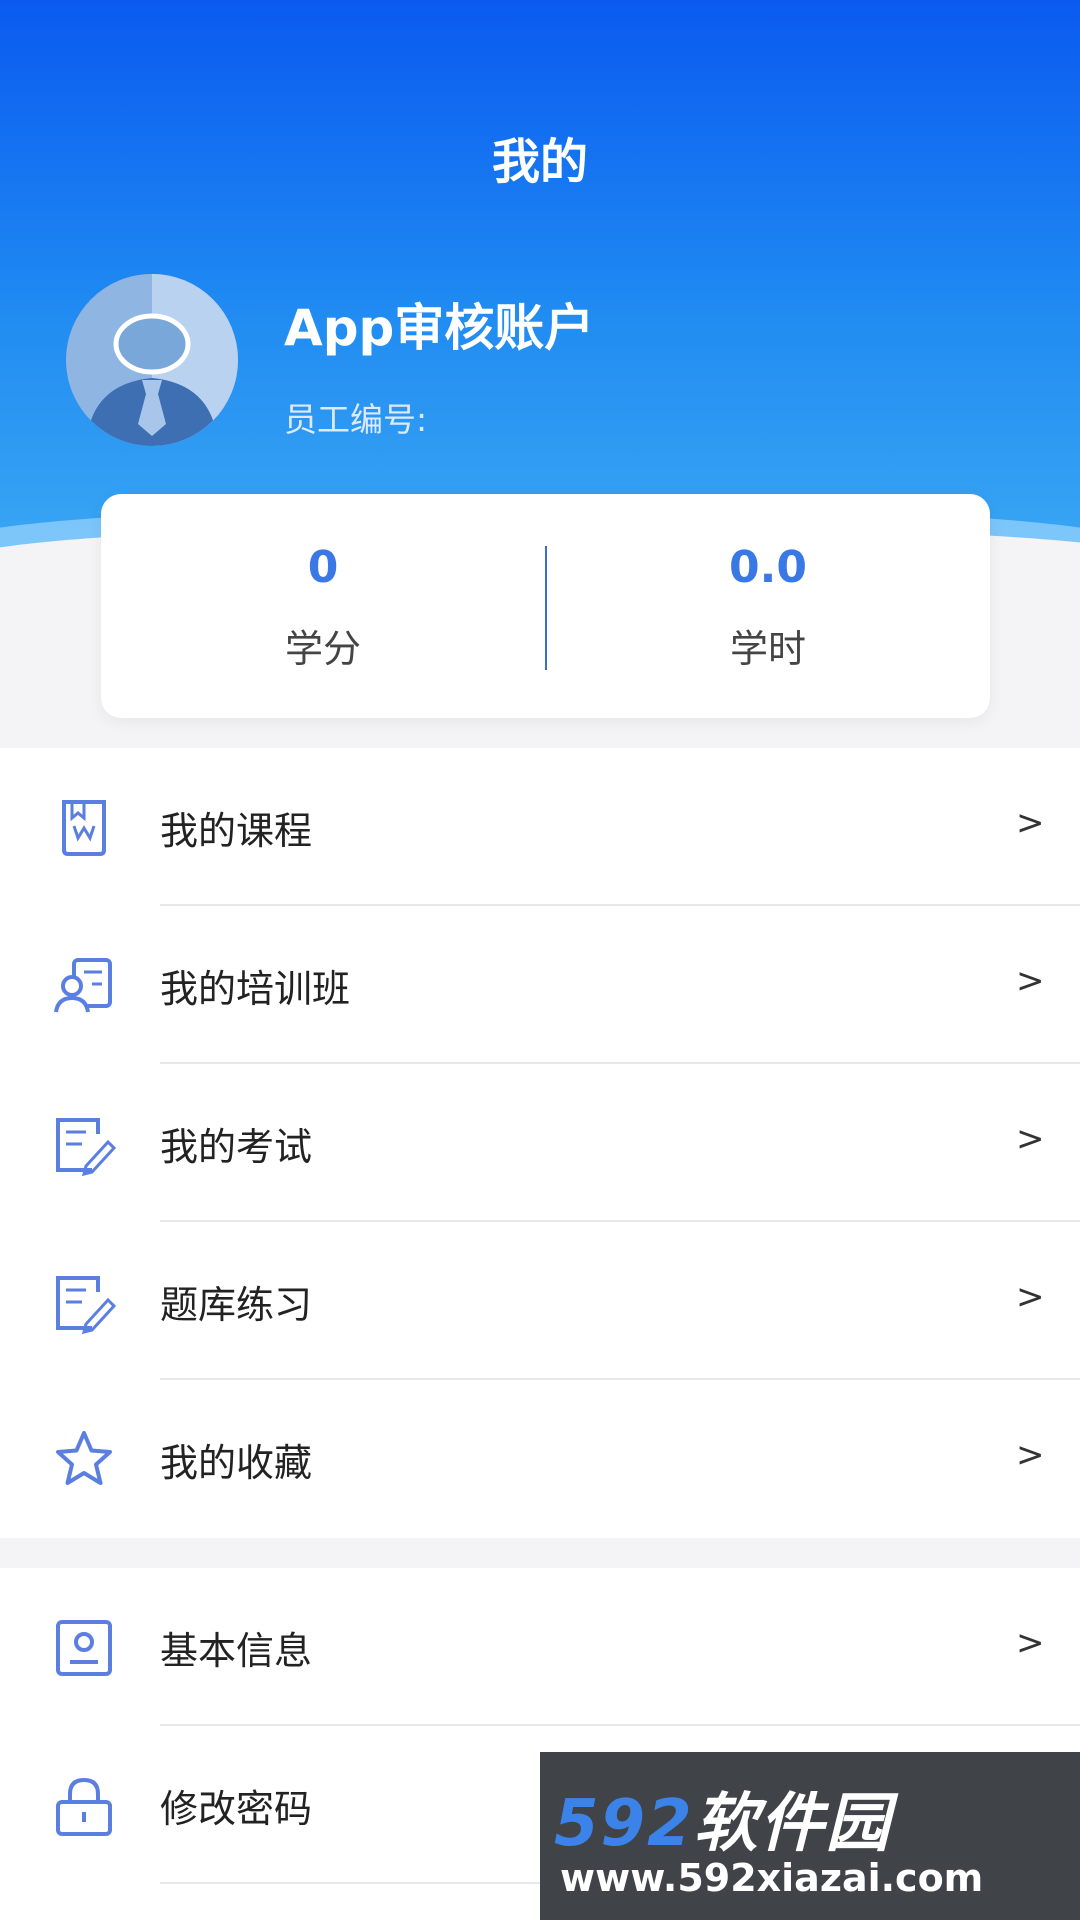 The image size is (1080, 1920). What do you see at coordinates (539, 162) in the screenshot?
I see `page-title: 我的` at bounding box center [539, 162].